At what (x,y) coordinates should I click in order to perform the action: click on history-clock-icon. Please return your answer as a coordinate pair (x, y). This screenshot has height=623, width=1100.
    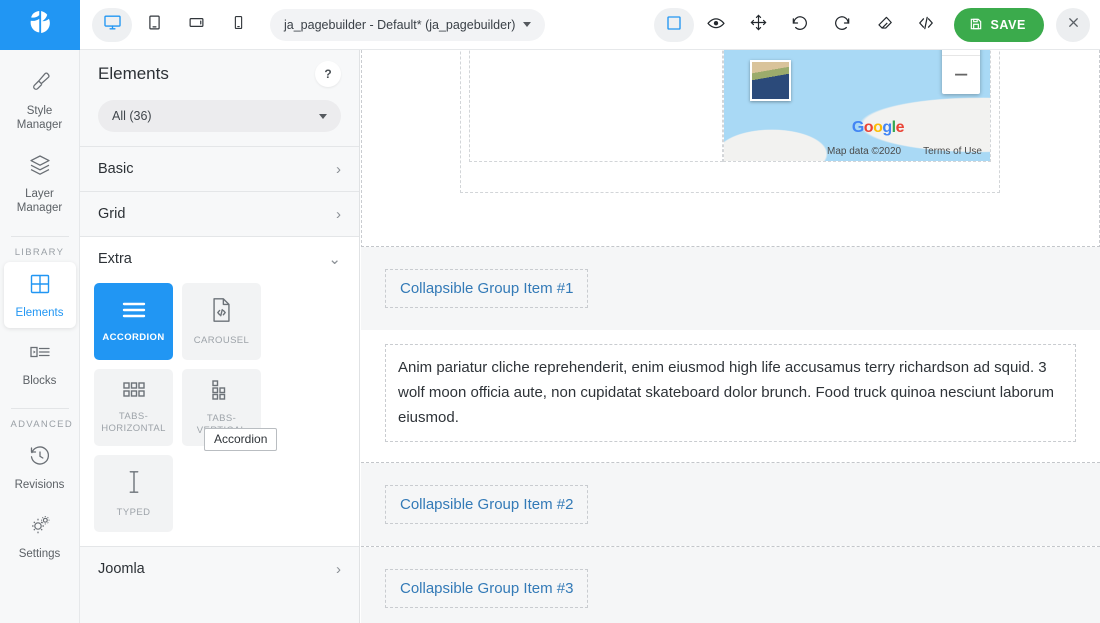
    Looking at the image, I should click on (40, 458).